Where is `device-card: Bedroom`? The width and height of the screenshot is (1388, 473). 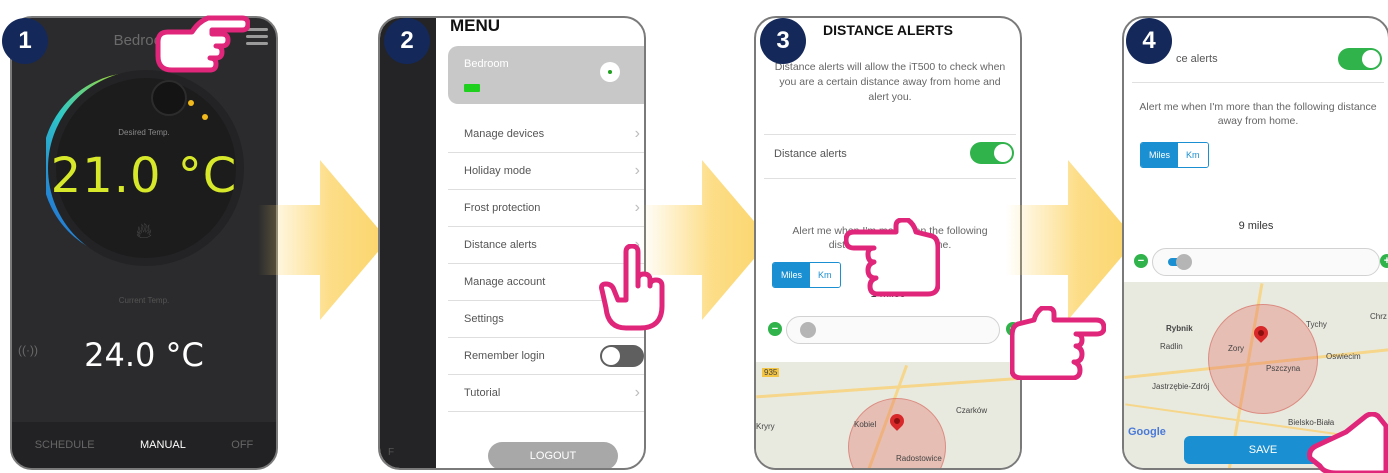
device-card: Bedroom is located at coordinates (546, 75).